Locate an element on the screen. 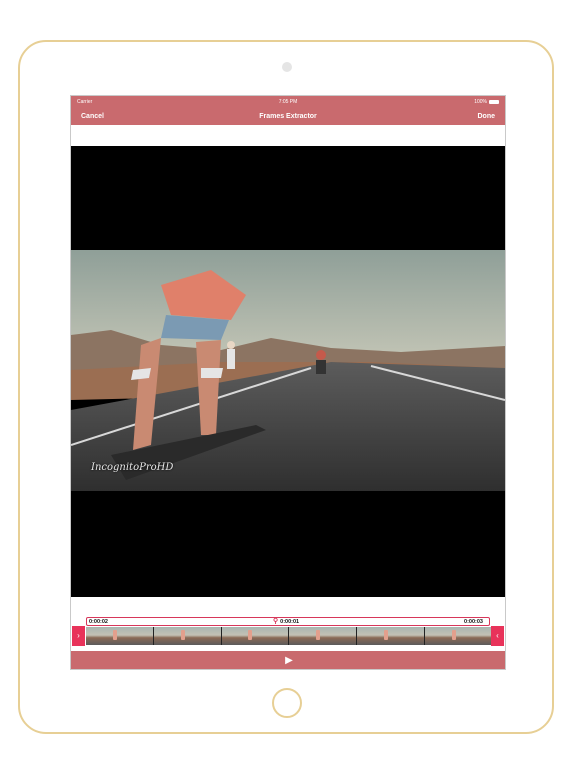  zoom-icon: ⚲ is located at coordinates (275, 621).